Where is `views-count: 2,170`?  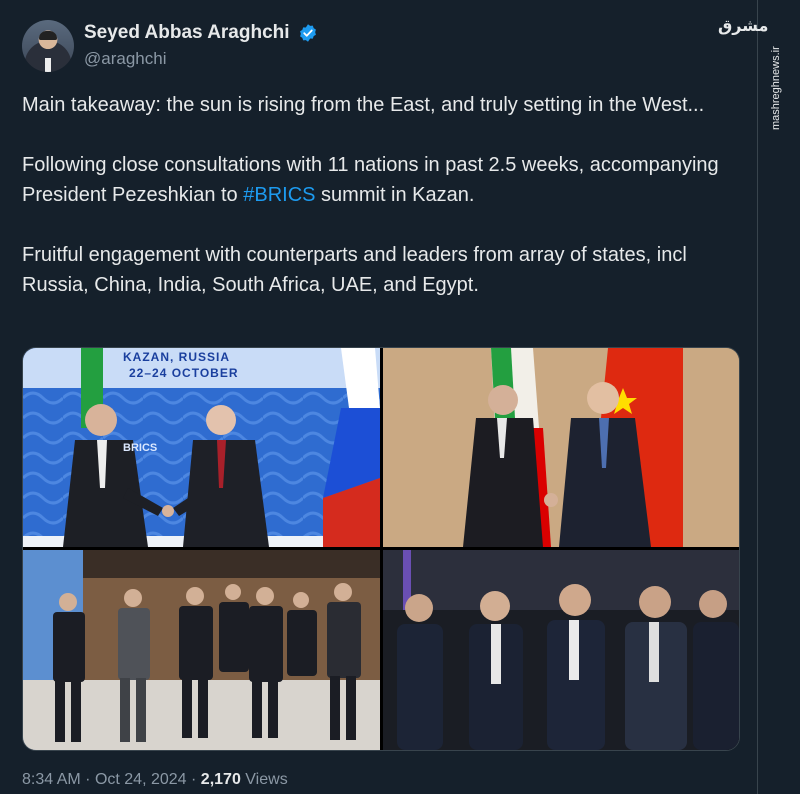
views-count: 2,170 is located at coordinates (220, 779).